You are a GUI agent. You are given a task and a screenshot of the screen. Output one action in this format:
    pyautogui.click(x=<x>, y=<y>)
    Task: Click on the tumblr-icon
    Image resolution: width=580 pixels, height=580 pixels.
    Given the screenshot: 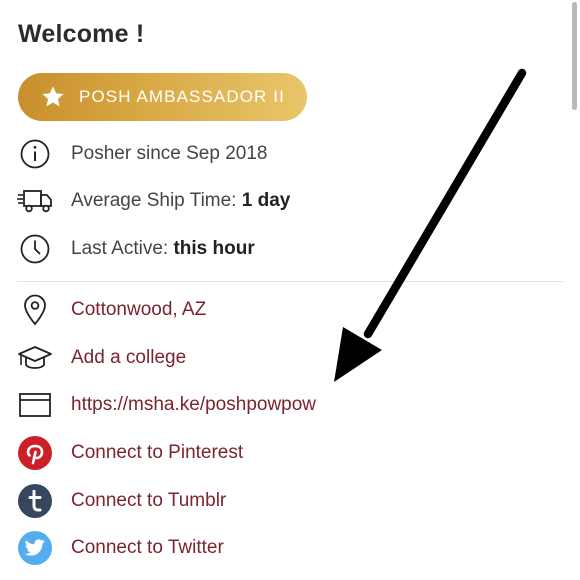 What is the action you would take?
    pyautogui.click(x=35, y=501)
    